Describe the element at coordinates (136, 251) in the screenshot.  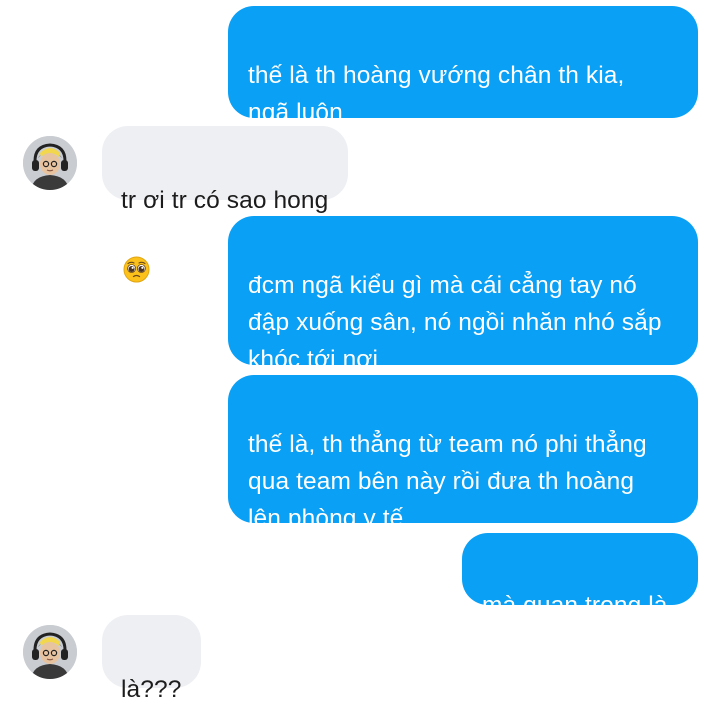
I see `pleading-face-emoji-icon` at that location.